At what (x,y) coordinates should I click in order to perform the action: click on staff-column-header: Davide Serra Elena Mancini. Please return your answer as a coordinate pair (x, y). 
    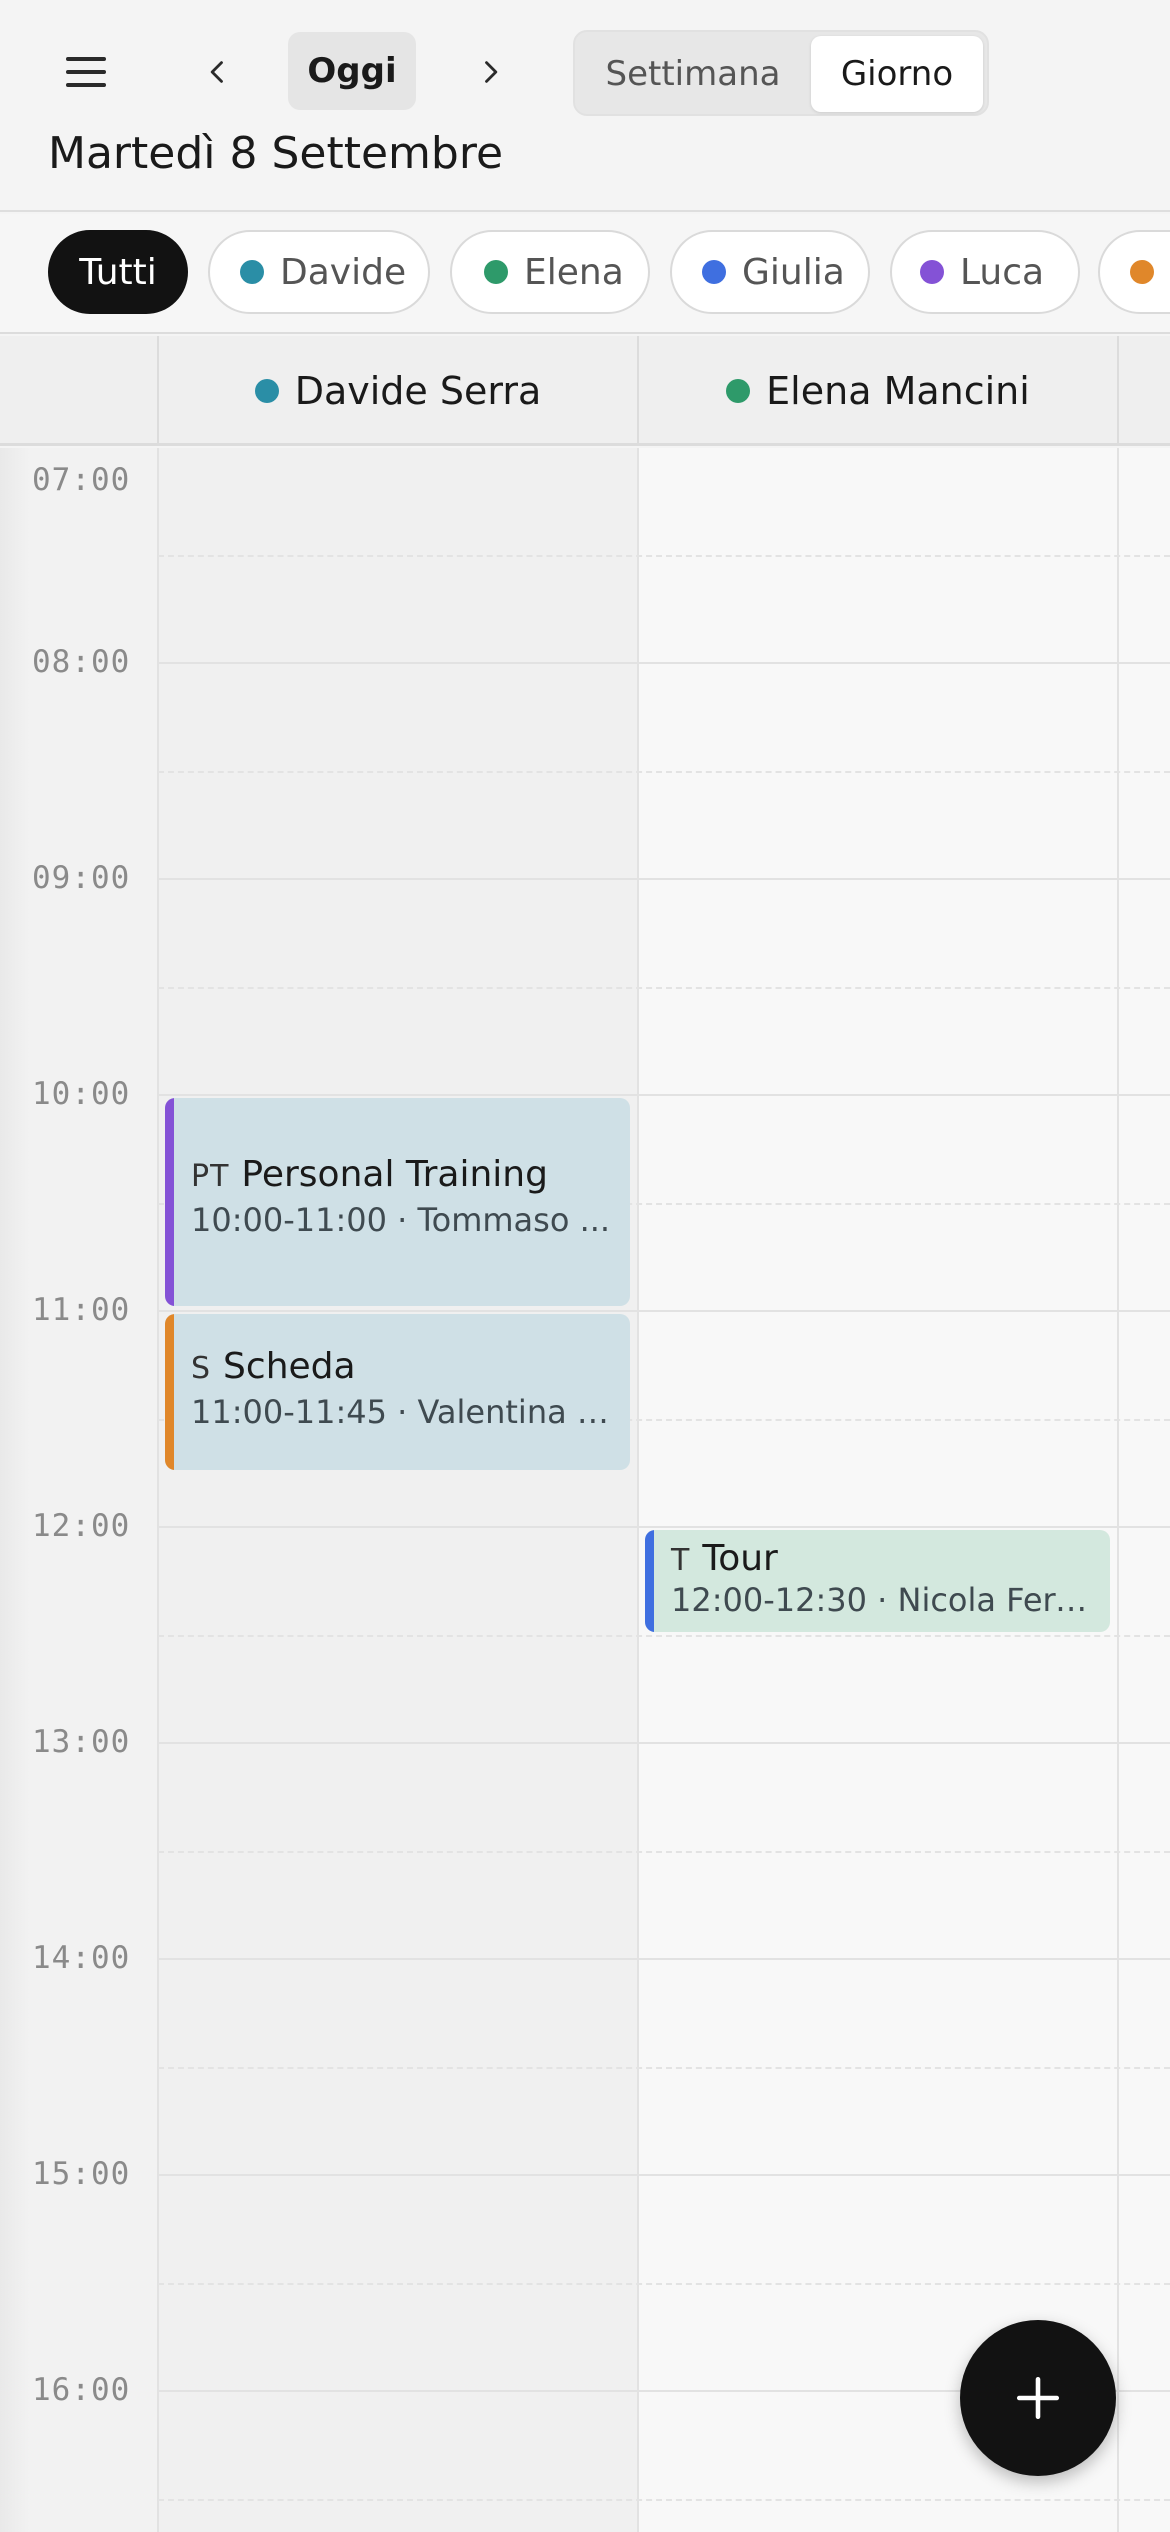
    Looking at the image, I should click on (585, 391).